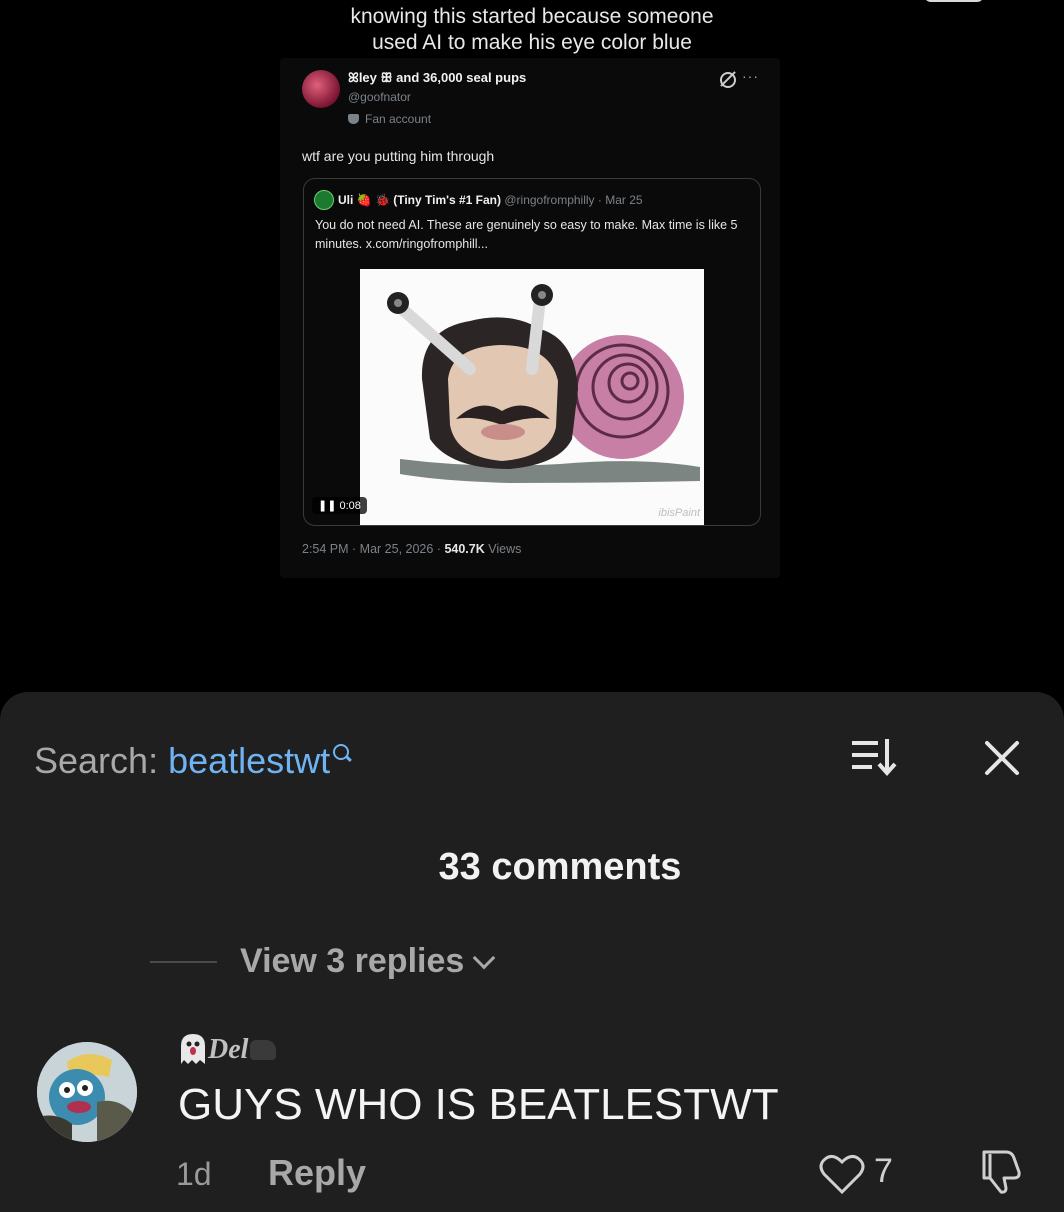 Image resolution: width=1064 pixels, height=1212 pixels. Describe the element at coordinates (573, 200) in the screenshot. I see `quoted-author-meta: @ringofromphilly · Mar 25` at that location.